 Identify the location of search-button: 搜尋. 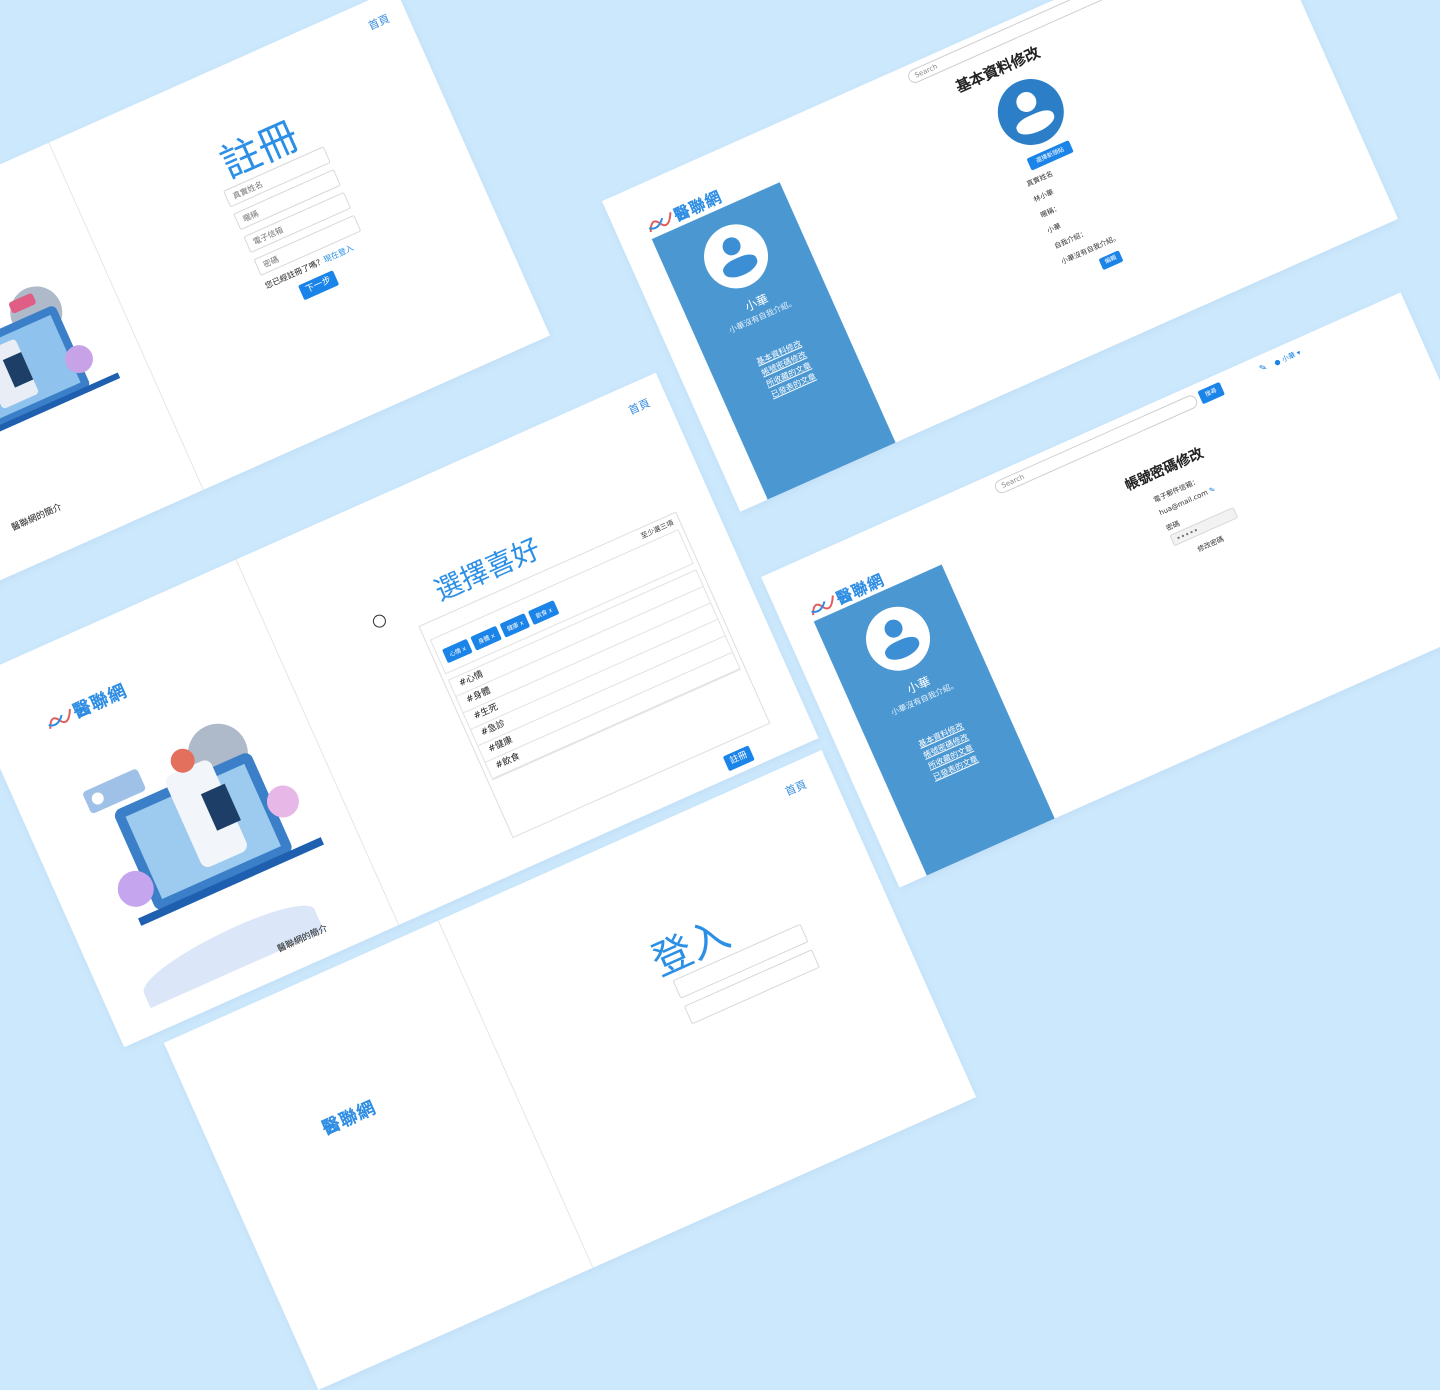
(1211, 393).